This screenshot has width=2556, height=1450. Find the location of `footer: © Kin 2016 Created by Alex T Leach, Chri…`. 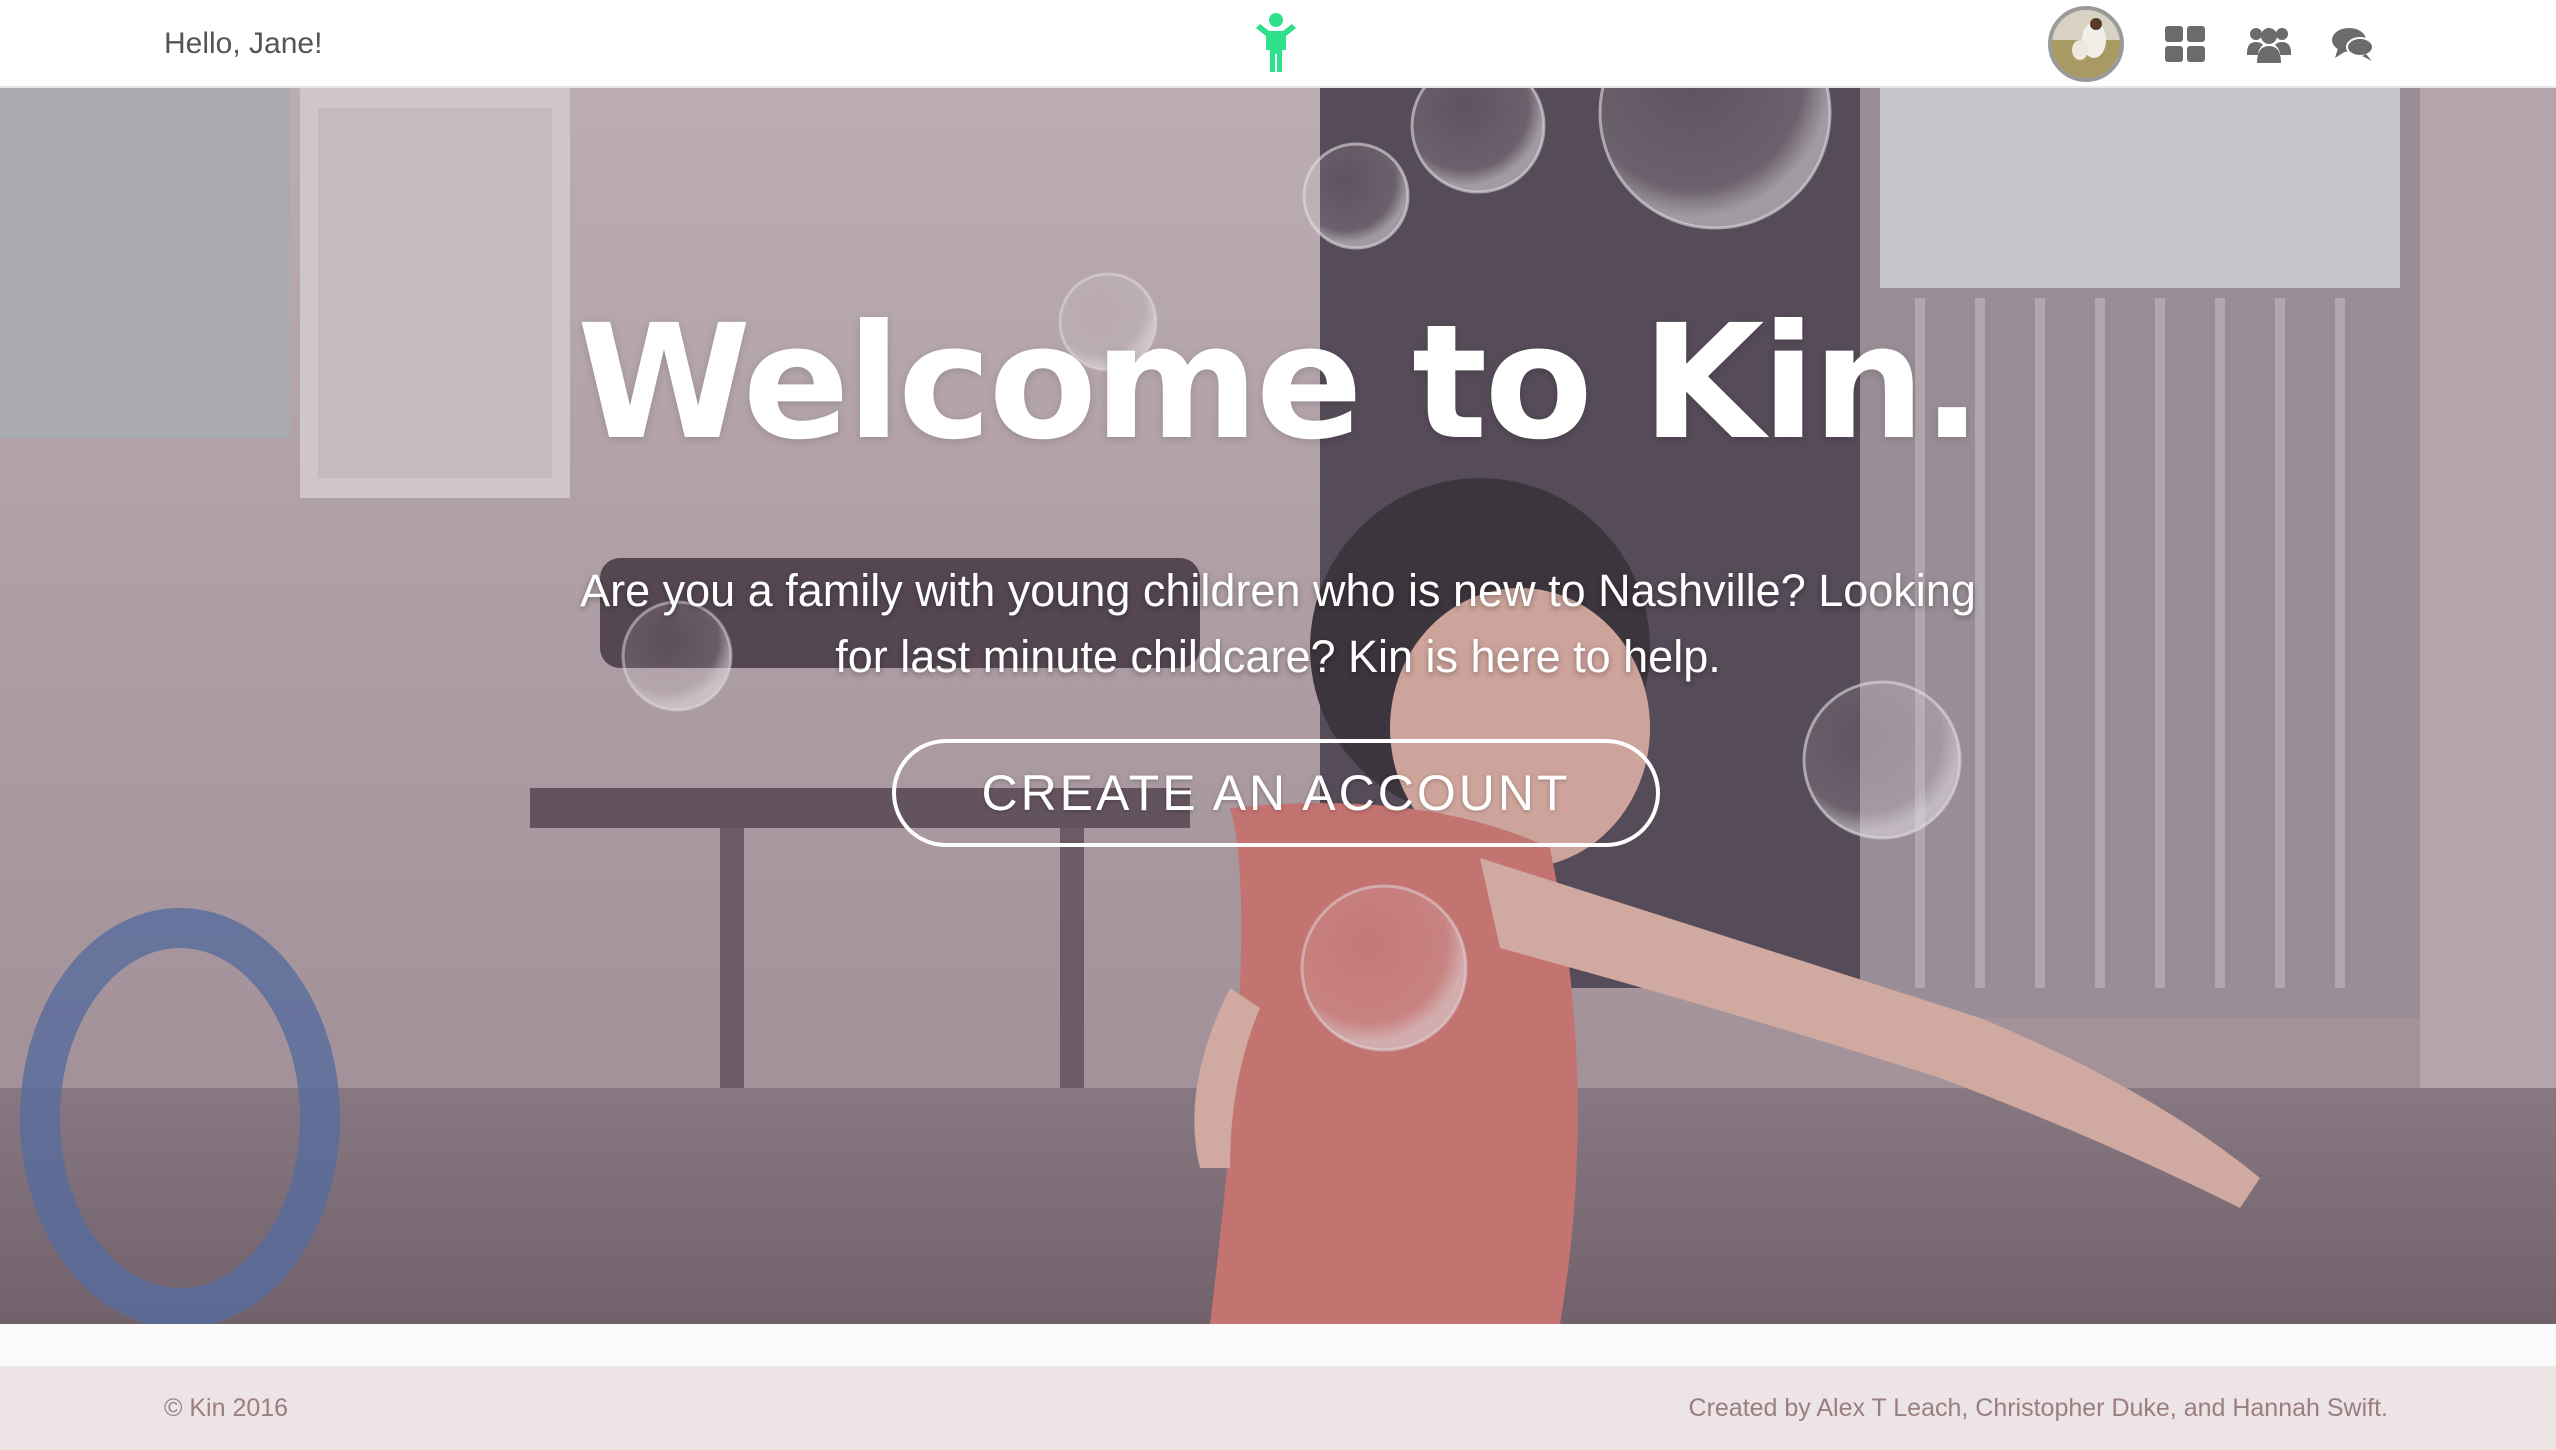

footer: © Kin 2016 Created by Alex T Leach, Chri… is located at coordinates (1278, 1408).